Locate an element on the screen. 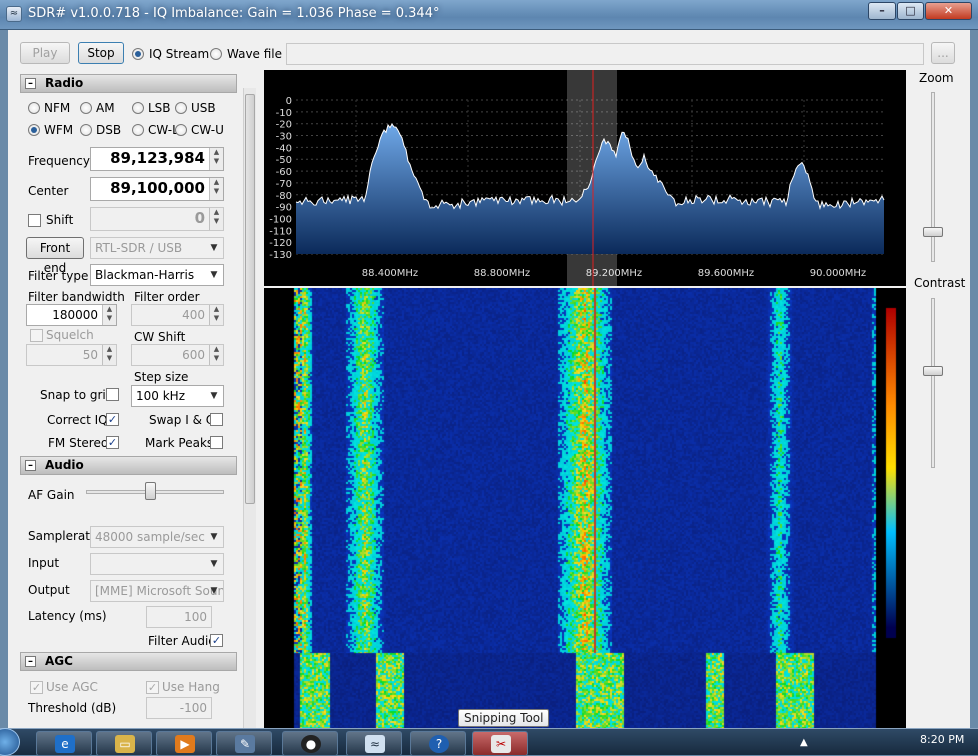 This screenshot has width=978, height=756. squelch-checkbox is located at coordinates (36, 335).